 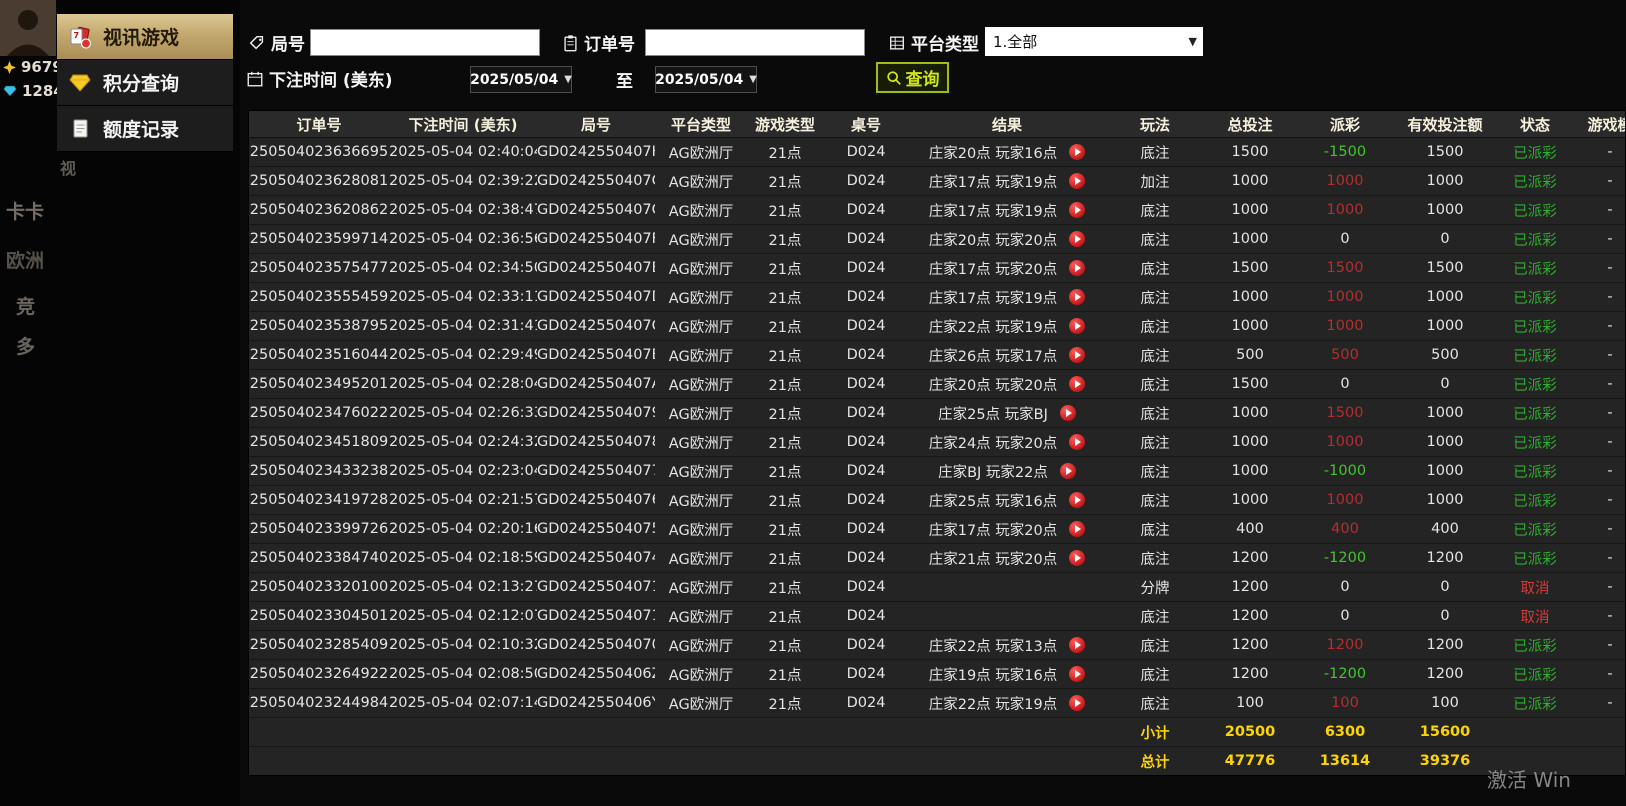 I want to click on cell-order_no: 250504023628081, so click(x=319, y=181).